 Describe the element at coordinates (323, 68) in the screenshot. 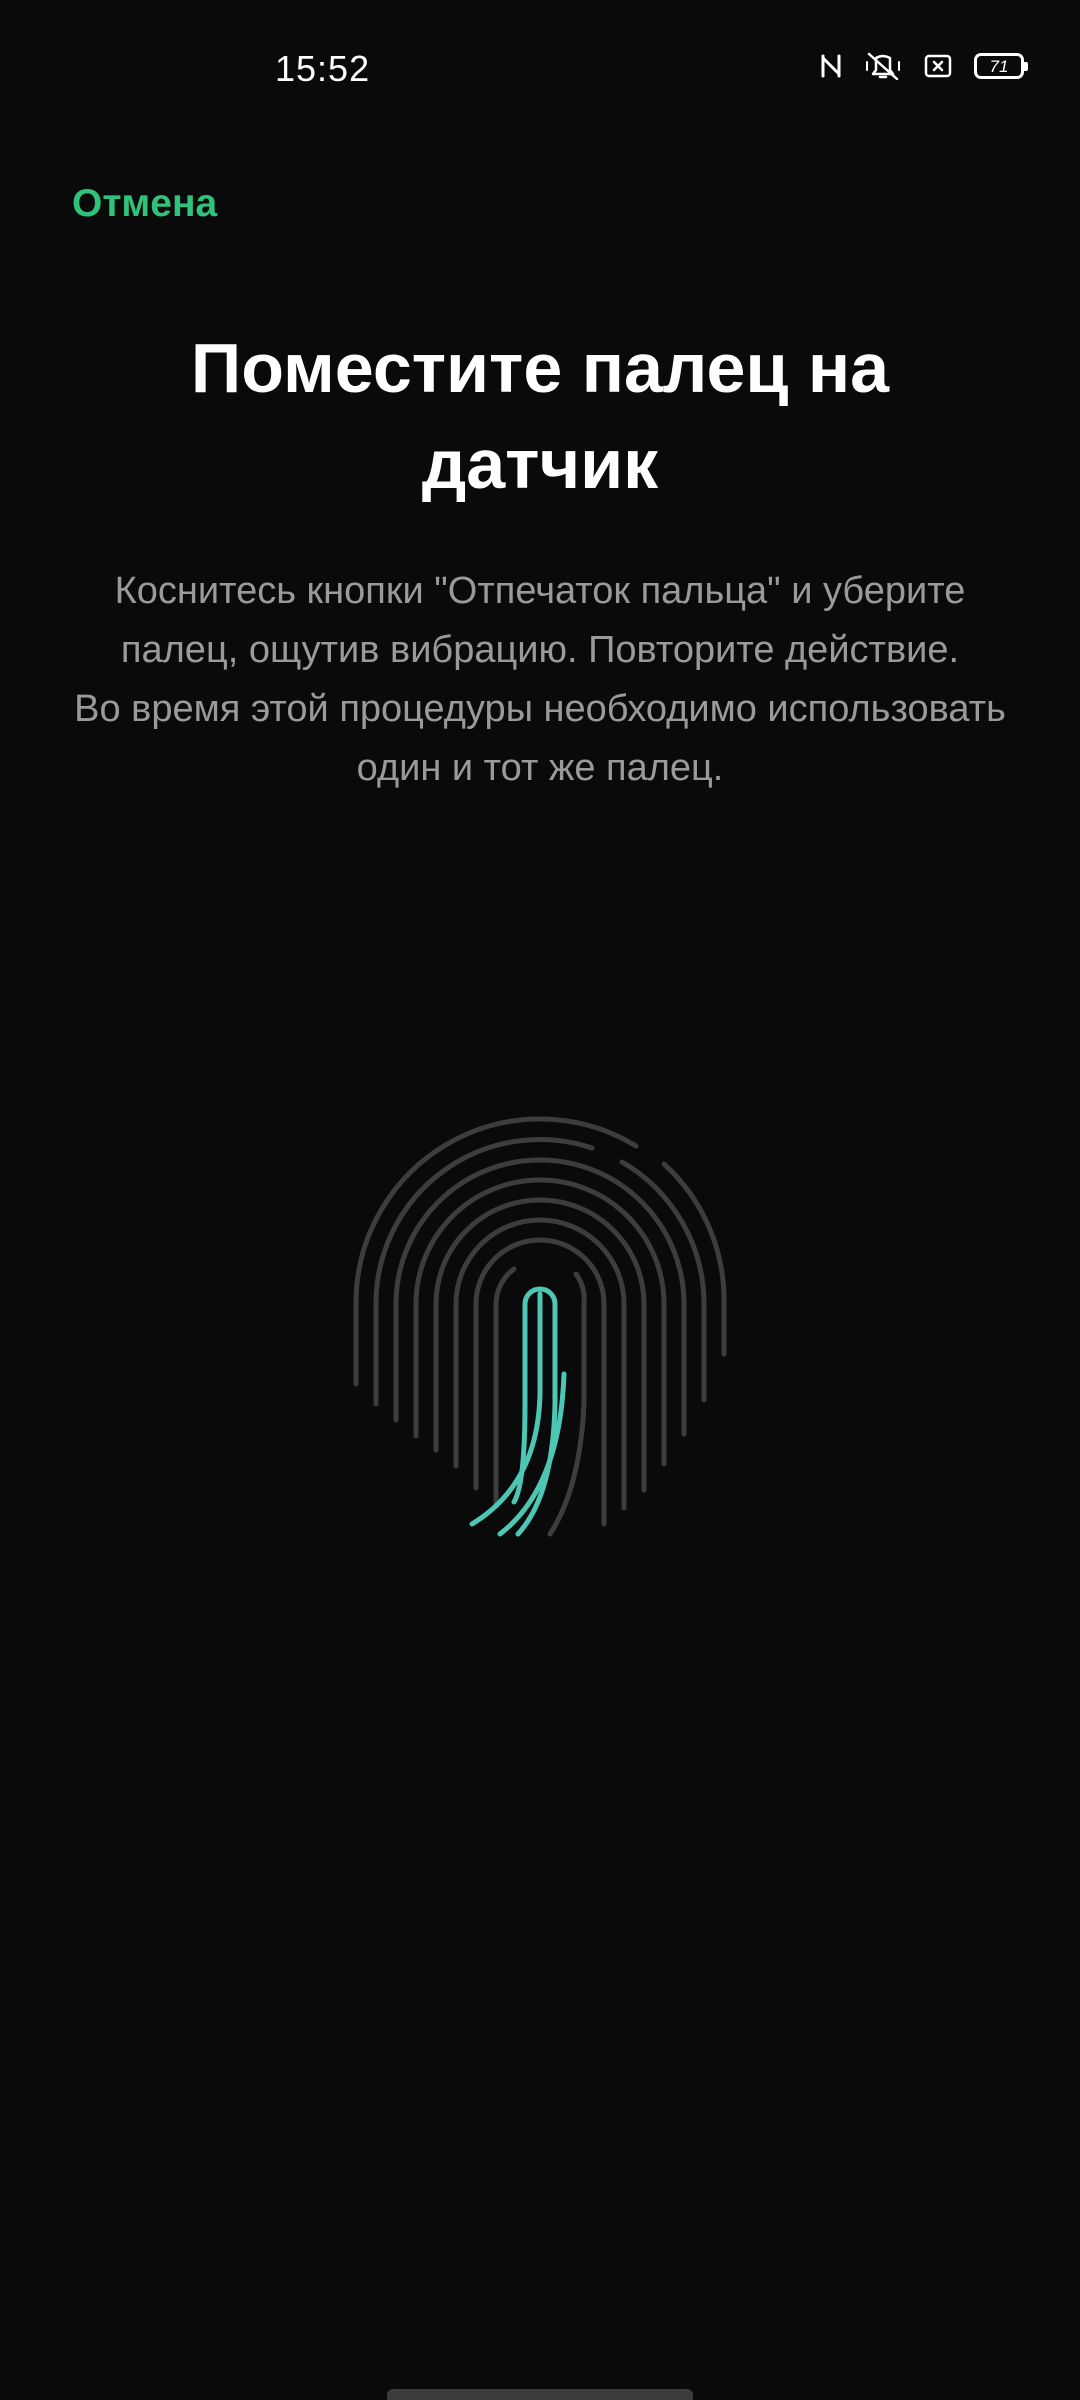

I see `status-time: 15:52` at that location.